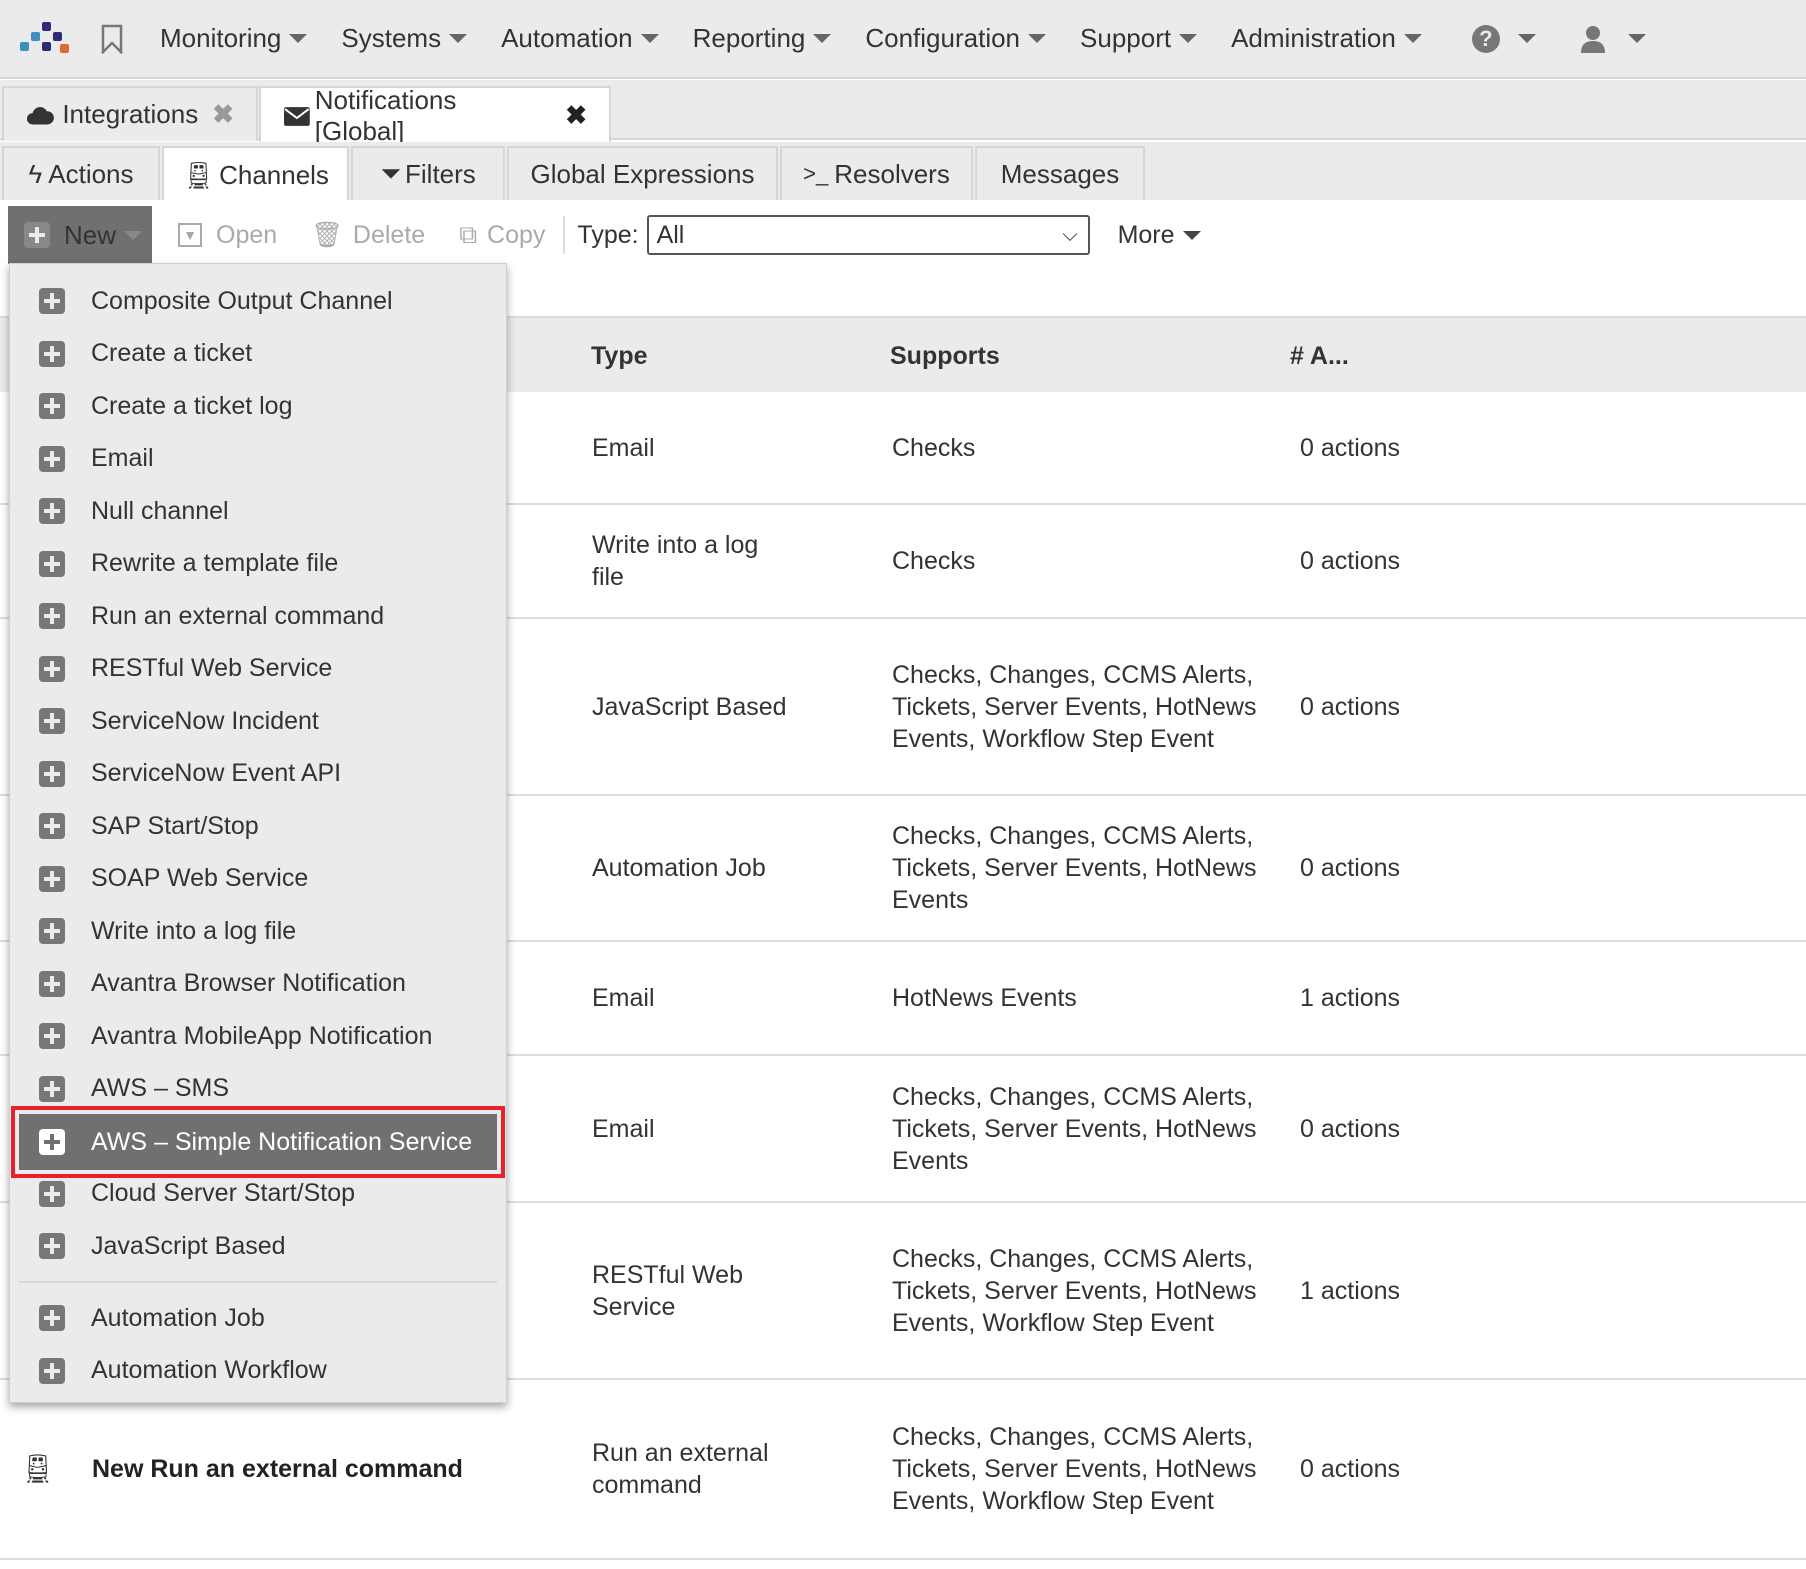 The image size is (1806, 1569). What do you see at coordinates (258, 879) in the screenshot?
I see `menu-item: SOAP Web Service` at bounding box center [258, 879].